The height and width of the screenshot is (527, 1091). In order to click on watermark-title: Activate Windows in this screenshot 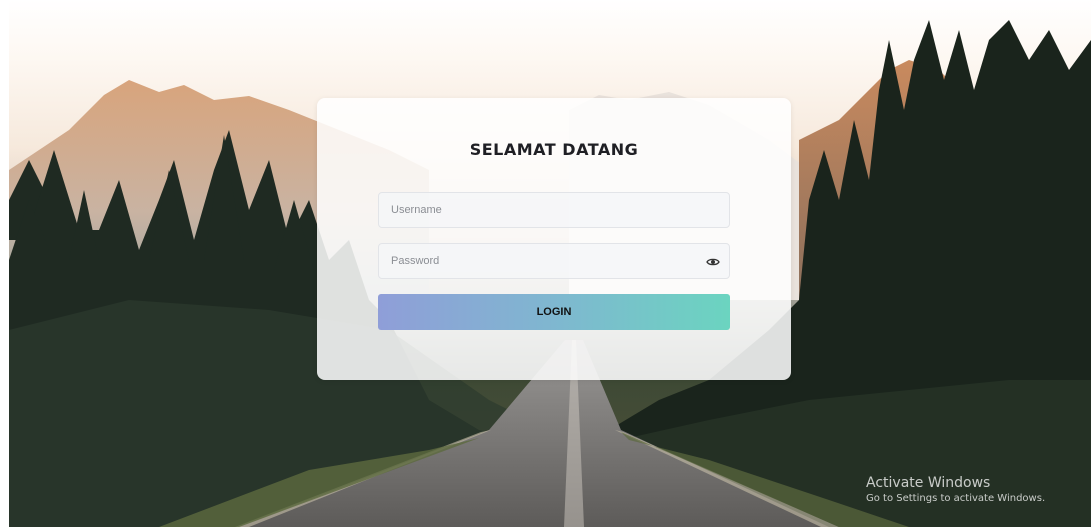, I will do `click(928, 483)`.